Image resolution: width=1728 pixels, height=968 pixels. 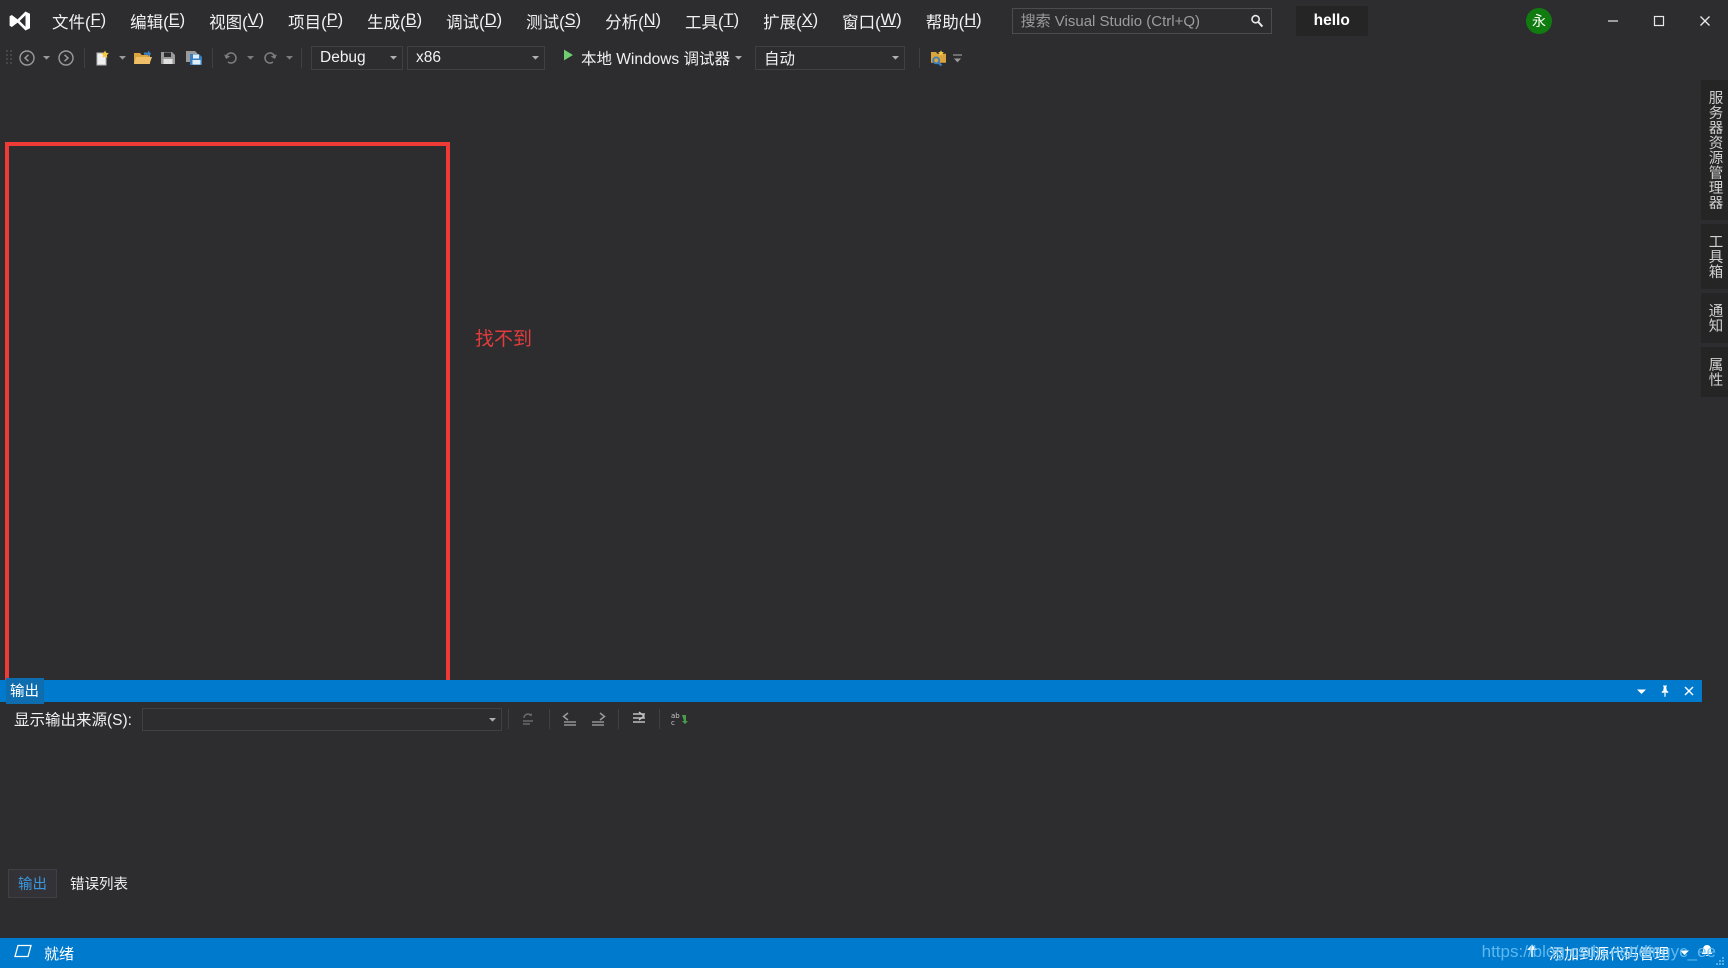 What do you see at coordinates (142, 58) in the screenshot?
I see `open-file-icon` at bounding box center [142, 58].